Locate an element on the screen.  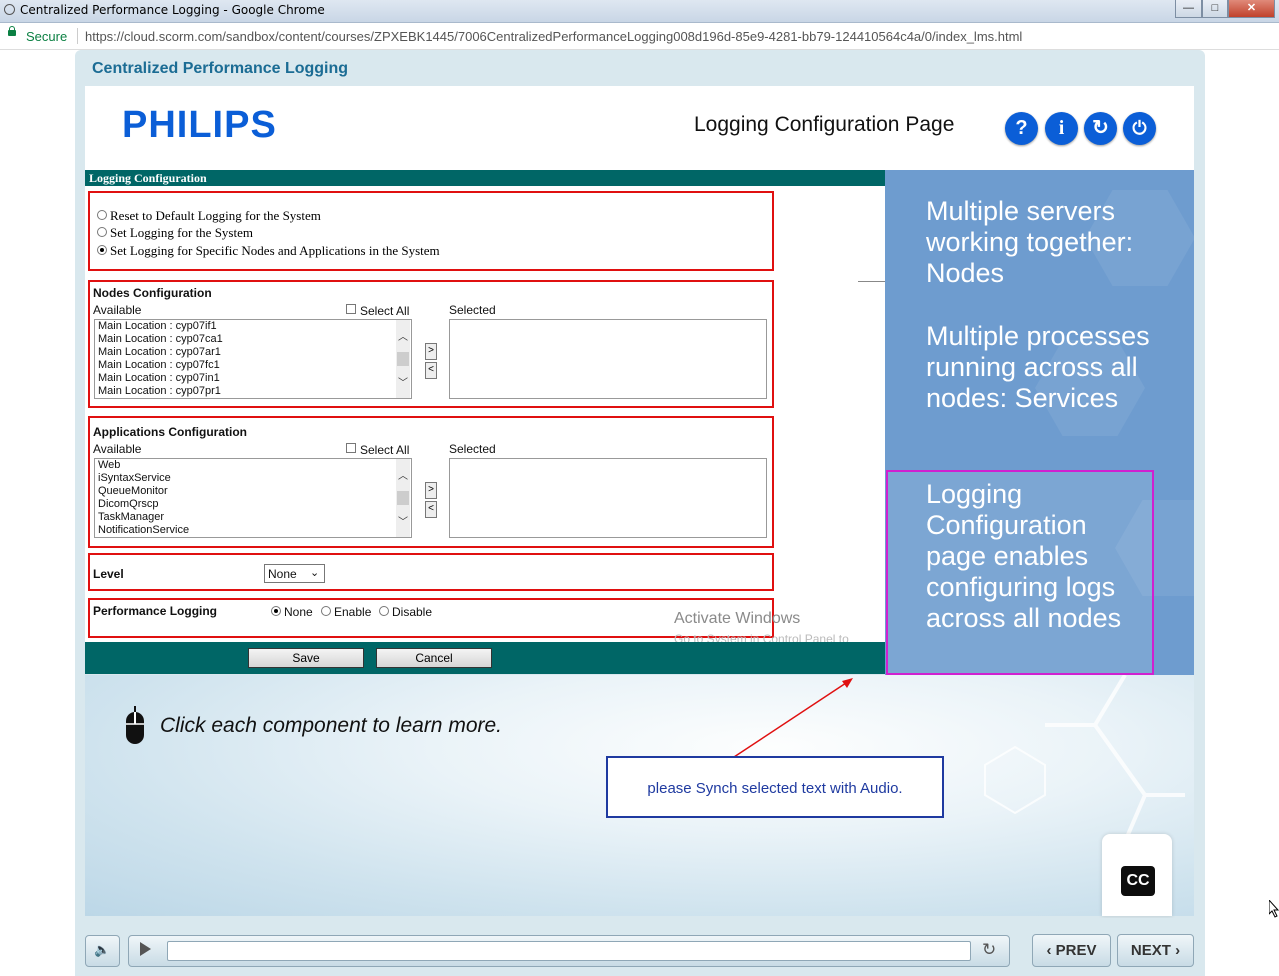
next-button: NEXT › is located at coordinates (1155, 950).